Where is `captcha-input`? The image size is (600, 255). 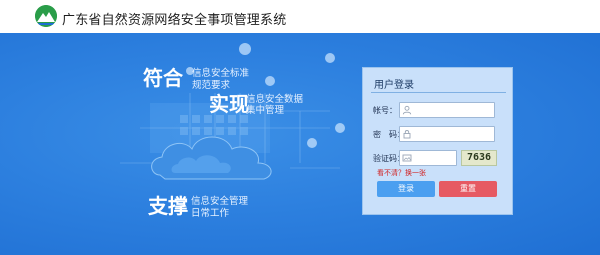
captcha-input is located at coordinates (428, 158).